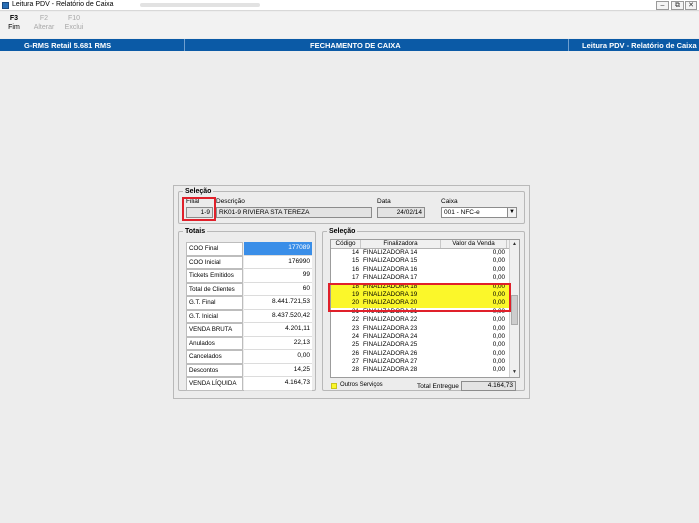 The image size is (699, 523). Describe the element at coordinates (355, 370) in the screenshot. I see `cell-codigo: 28` at that location.